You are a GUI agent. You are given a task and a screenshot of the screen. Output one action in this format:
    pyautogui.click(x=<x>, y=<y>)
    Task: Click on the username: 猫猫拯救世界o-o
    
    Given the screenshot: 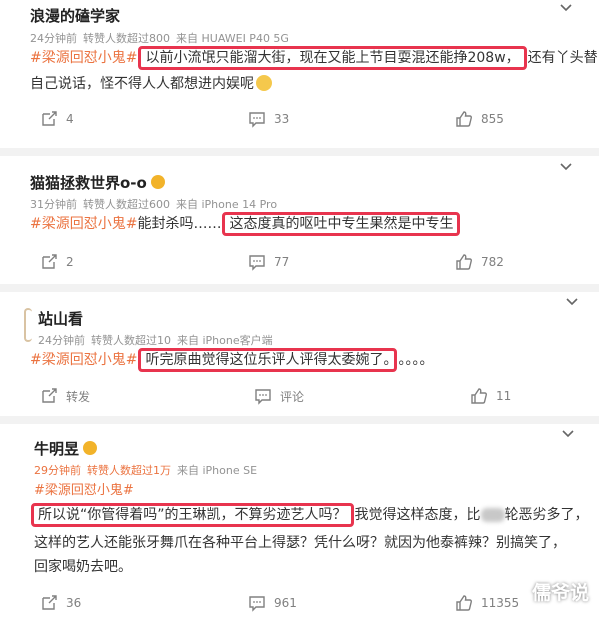 What is the action you would take?
    pyautogui.click(x=97, y=182)
    